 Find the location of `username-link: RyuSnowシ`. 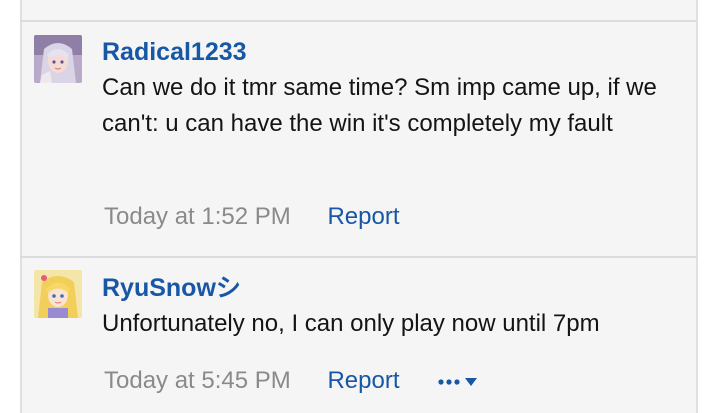

username-link: RyuSnowシ is located at coordinates (171, 288).